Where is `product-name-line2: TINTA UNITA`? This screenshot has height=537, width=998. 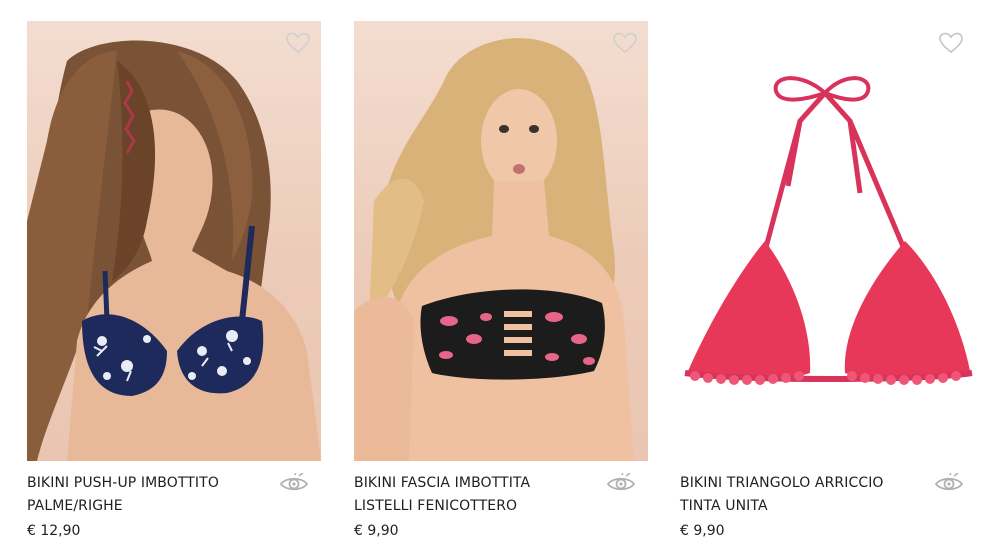 product-name-line2: TINTA UNITA is located at coordinates (800, 506).